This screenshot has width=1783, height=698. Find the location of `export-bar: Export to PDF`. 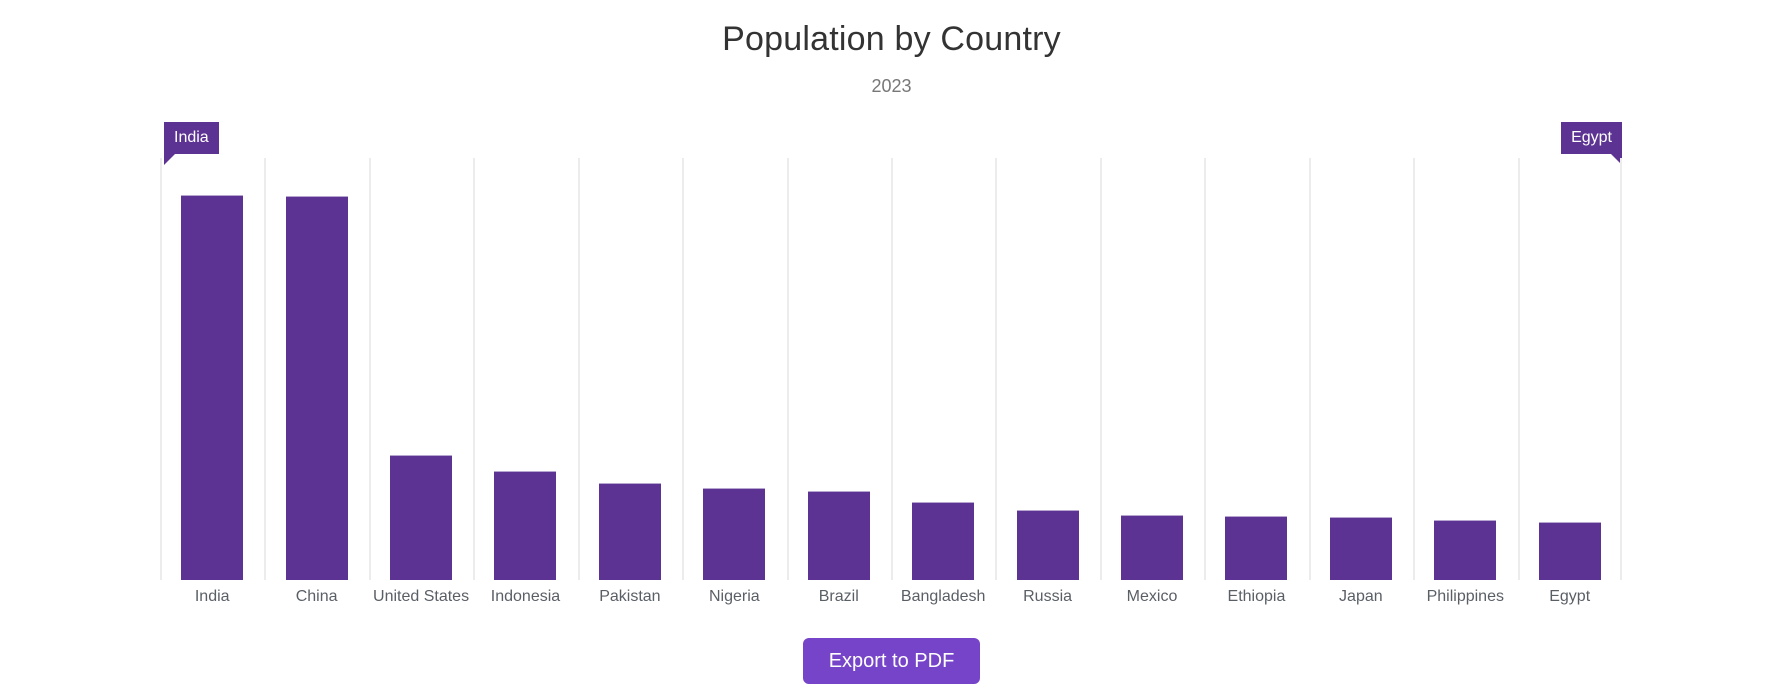

export-bar: Export to PDF is located at coordinates (891, 661).